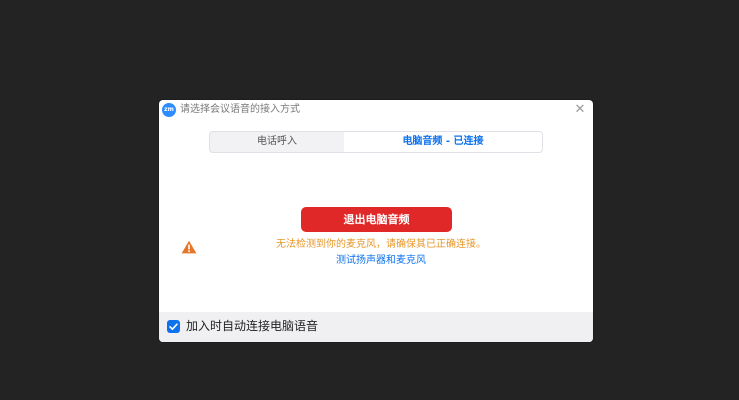 The width and height of the screenshot is (739, 400). I want to click on auto-connect-label: 加入时自动连接电脑语音, so click(252, 326).